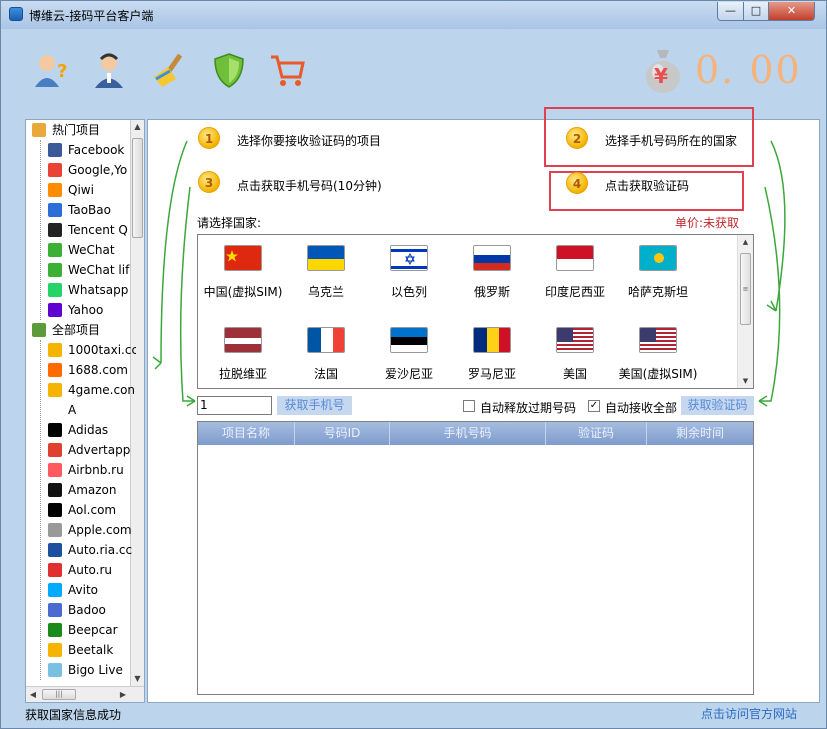 This screenshot has width=827, height=729. Describe the element at coordinates (81, 410) in the screenshot. I see `tree-item: A` at that location.